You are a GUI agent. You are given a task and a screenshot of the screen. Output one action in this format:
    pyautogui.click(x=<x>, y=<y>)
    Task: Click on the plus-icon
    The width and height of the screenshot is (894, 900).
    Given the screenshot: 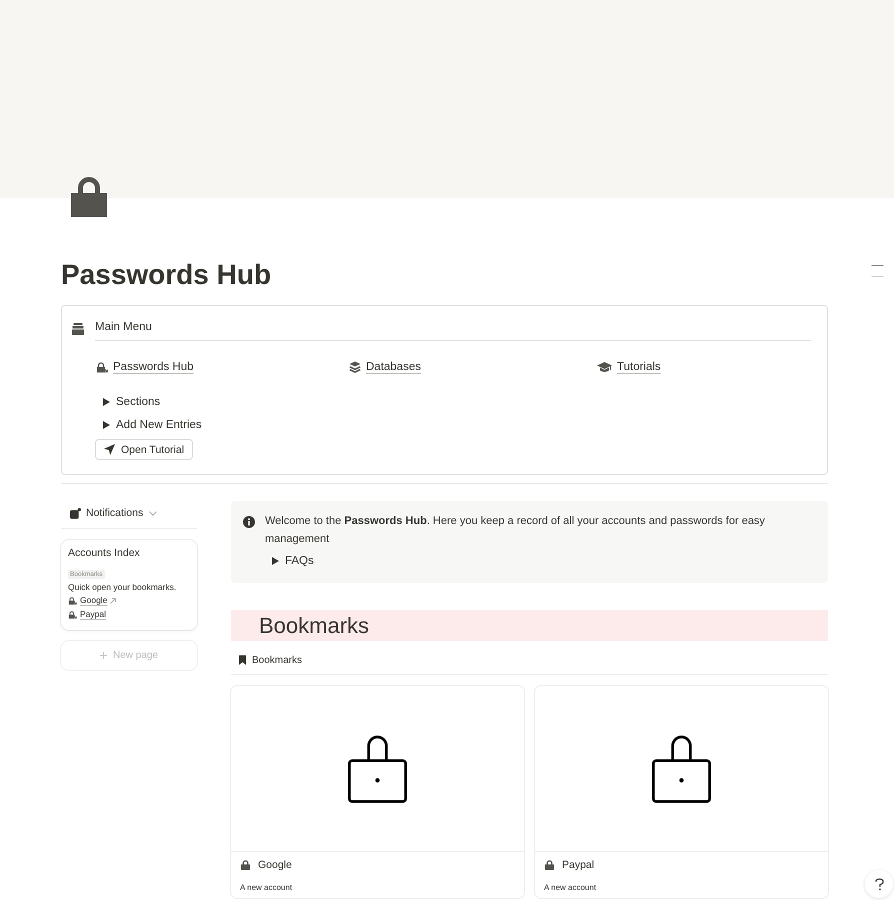 What is the action you would take?
    pyautogui.click(x=103, y=655)
    